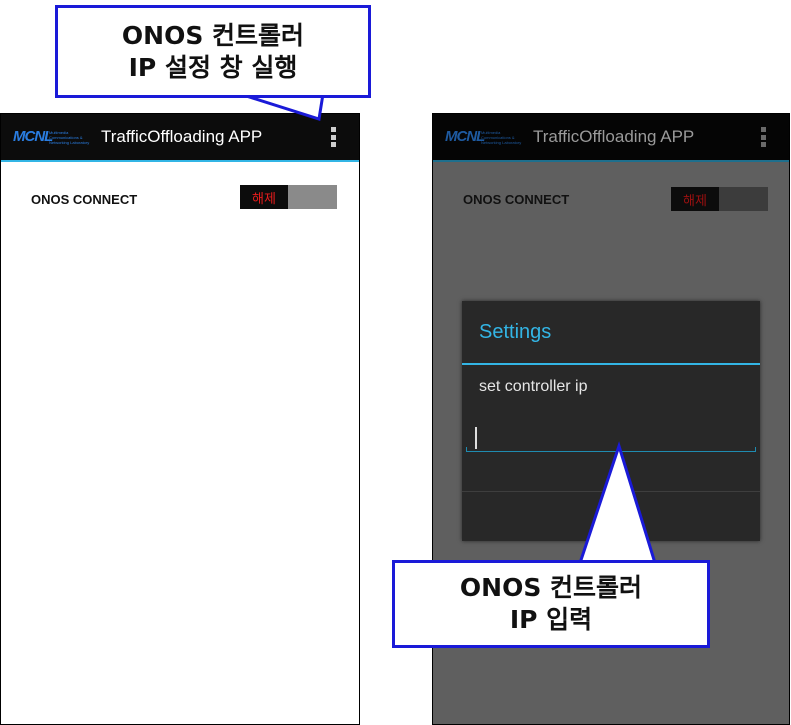 Image resolution: width=791 pixels, height=725 pixels. Describe the element at coordinates (515, 332) in the screenshot. I see `dialog-title: Settings` at that location.